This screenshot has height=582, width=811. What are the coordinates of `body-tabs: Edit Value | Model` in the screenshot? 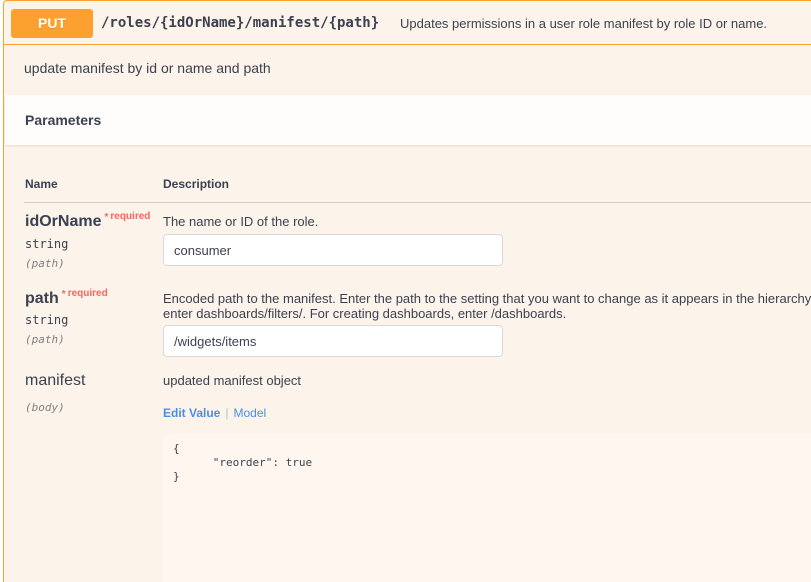 It's located at (214, 413).